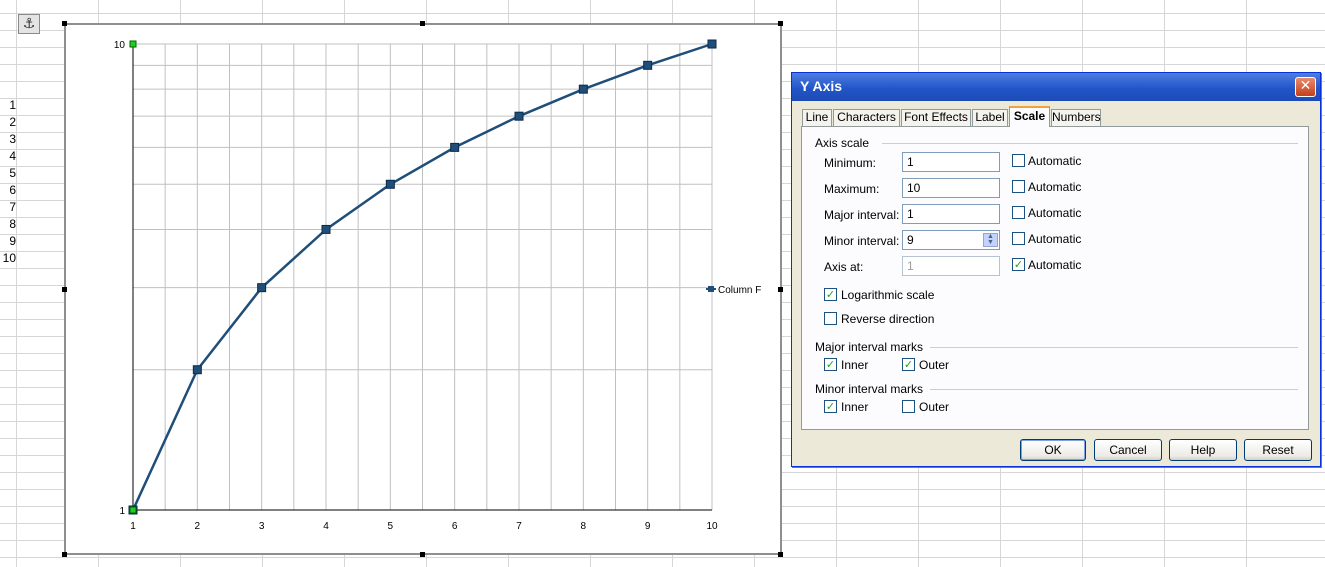  What do you see at coordinates (1090, 143) in the screenshot?
I see `axis-scale-divider` at bounding box center [1090, 143].